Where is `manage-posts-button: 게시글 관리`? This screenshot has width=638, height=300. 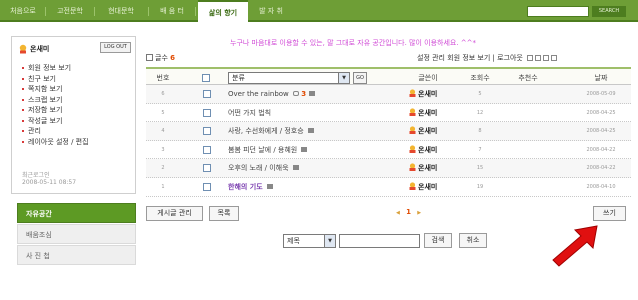 manage-posts-button: 게시글 관리 is located at coordinates (174, 213).